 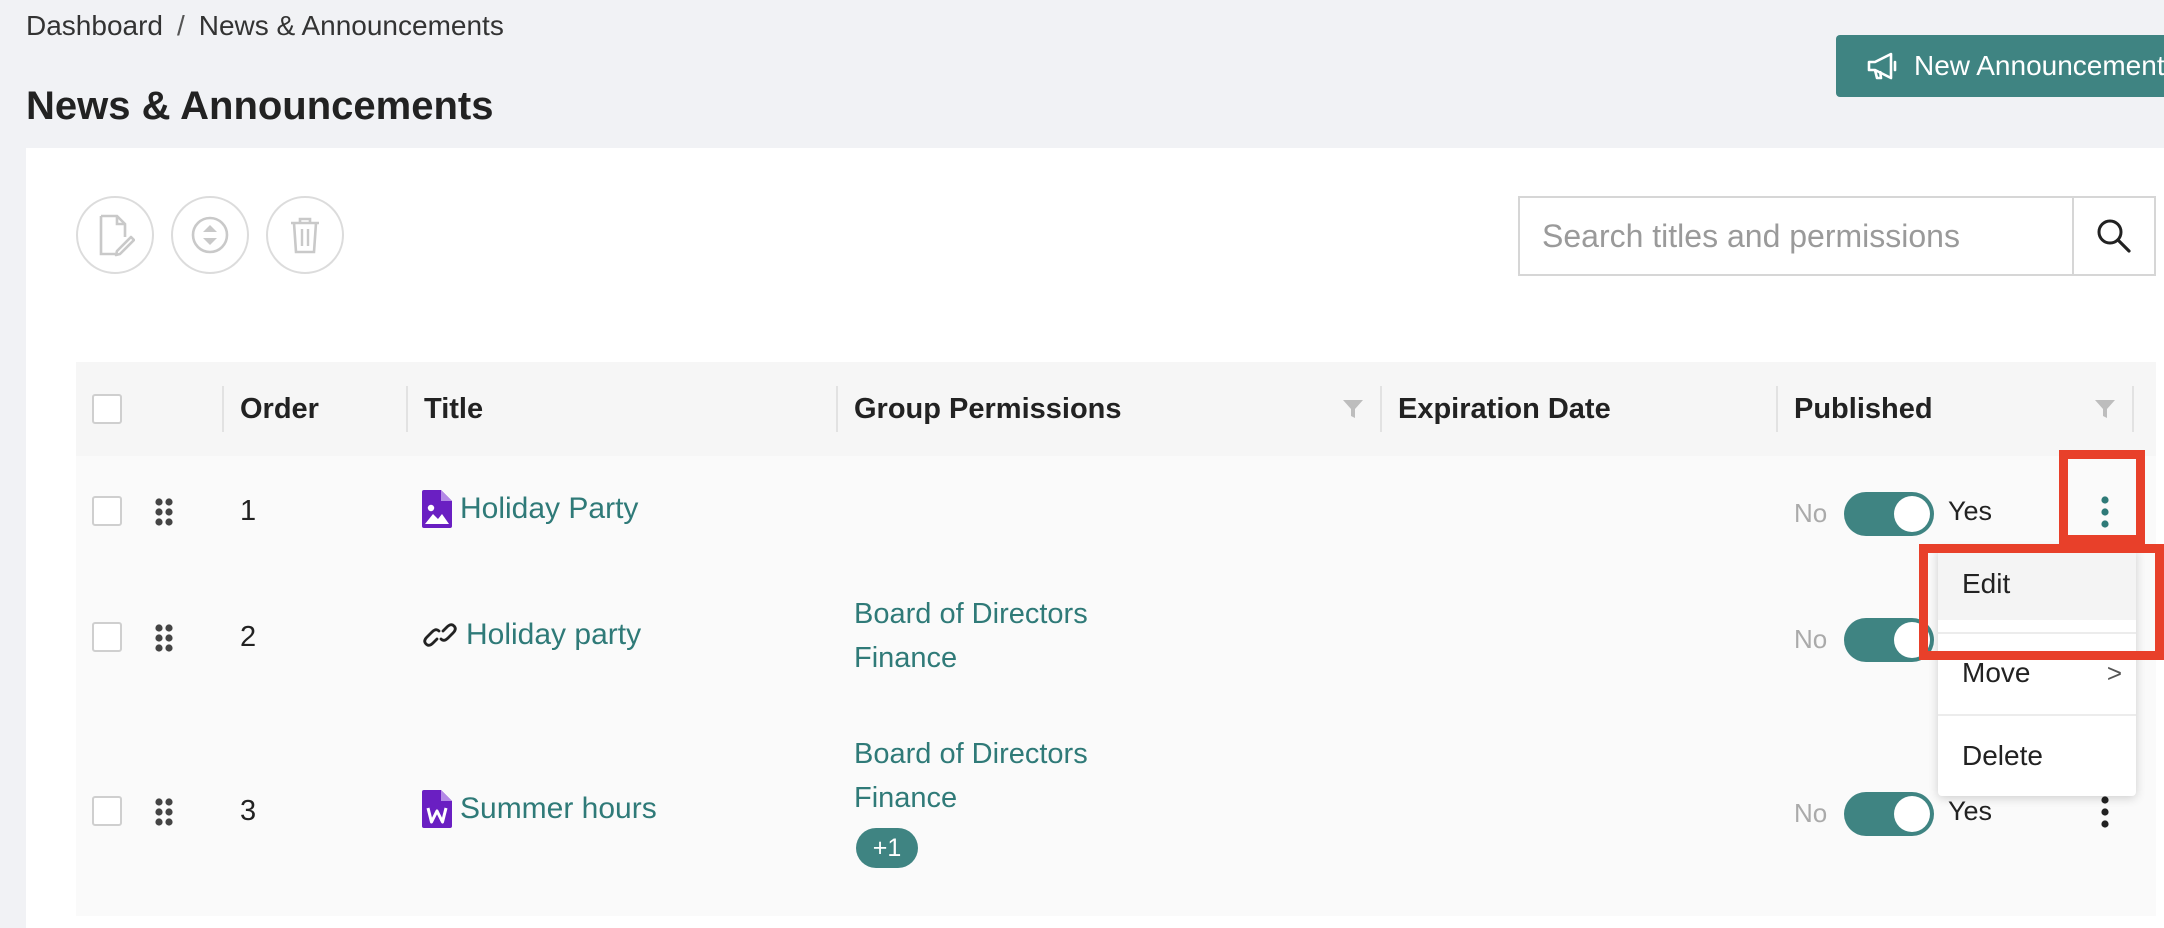 I want to click on row-title-link: Summer hours, so click(x=539, y=809).